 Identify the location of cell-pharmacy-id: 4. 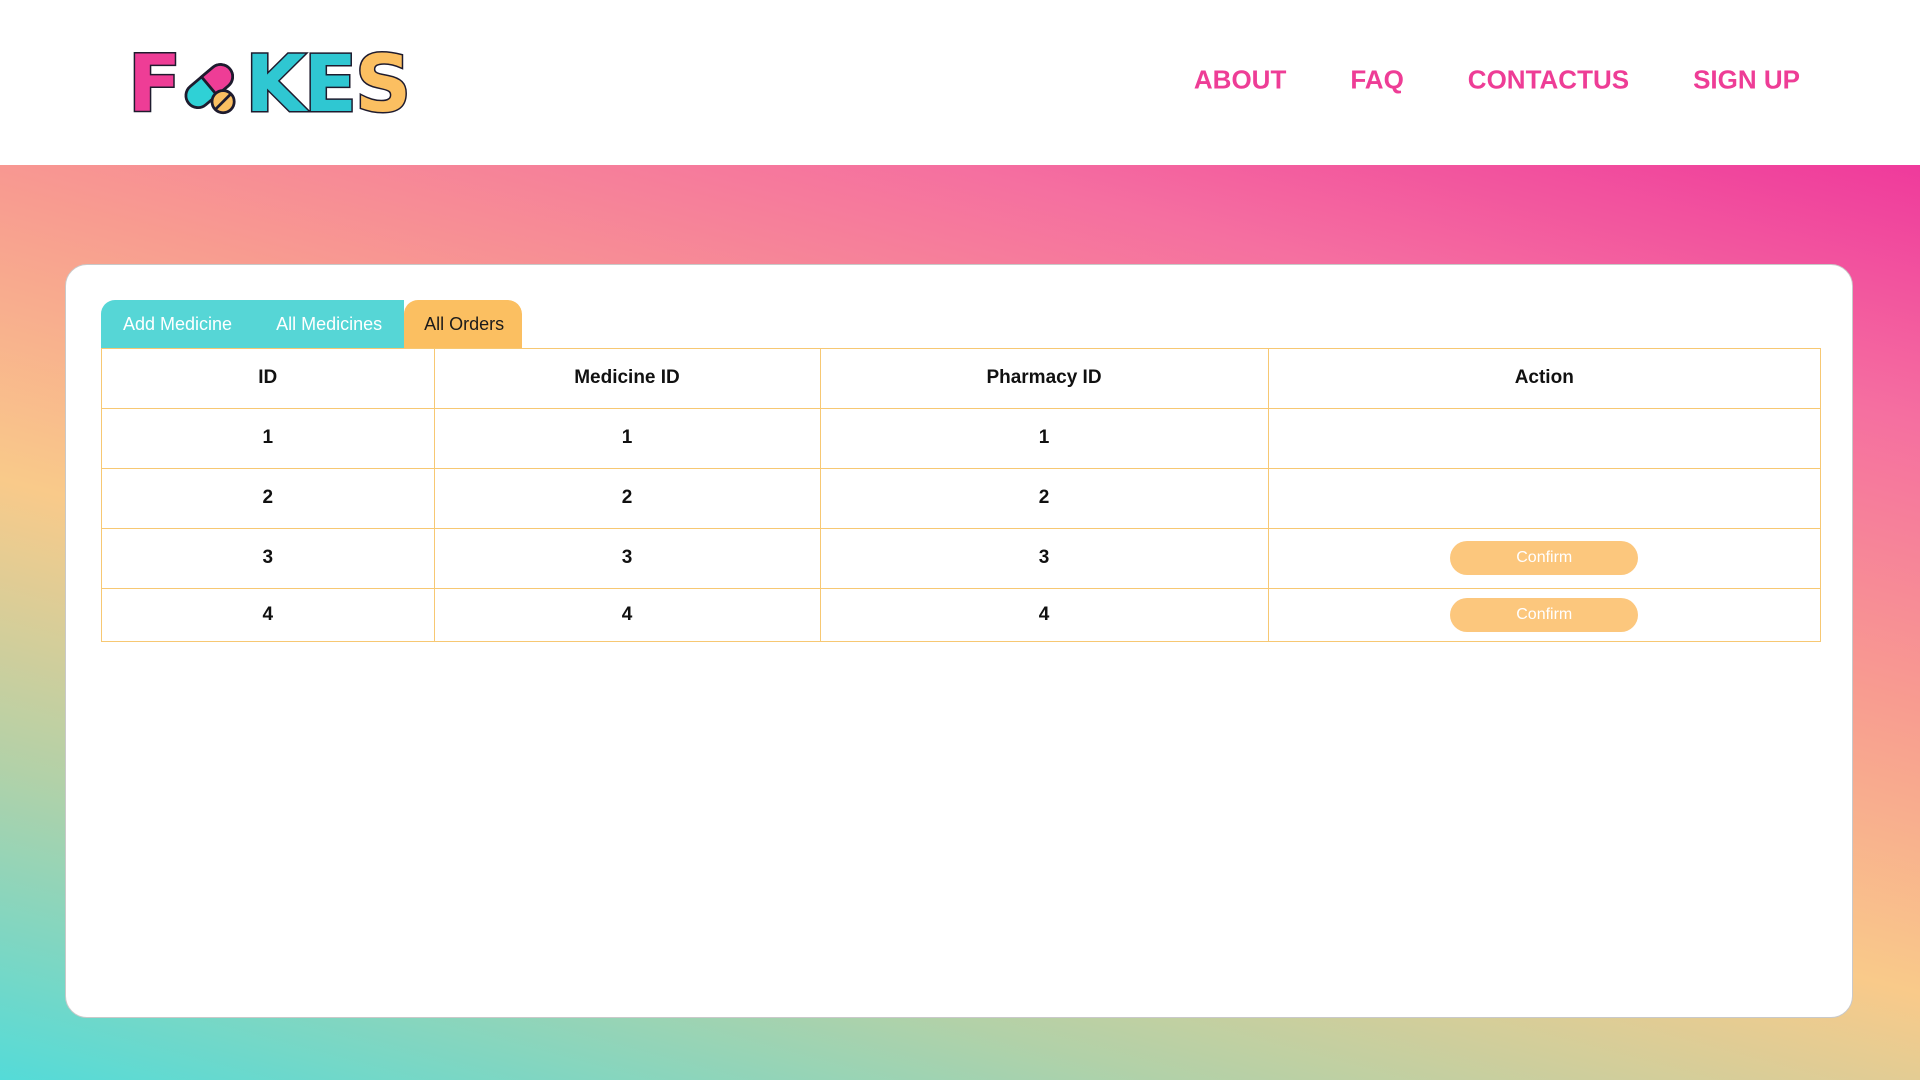
(1044, 614).